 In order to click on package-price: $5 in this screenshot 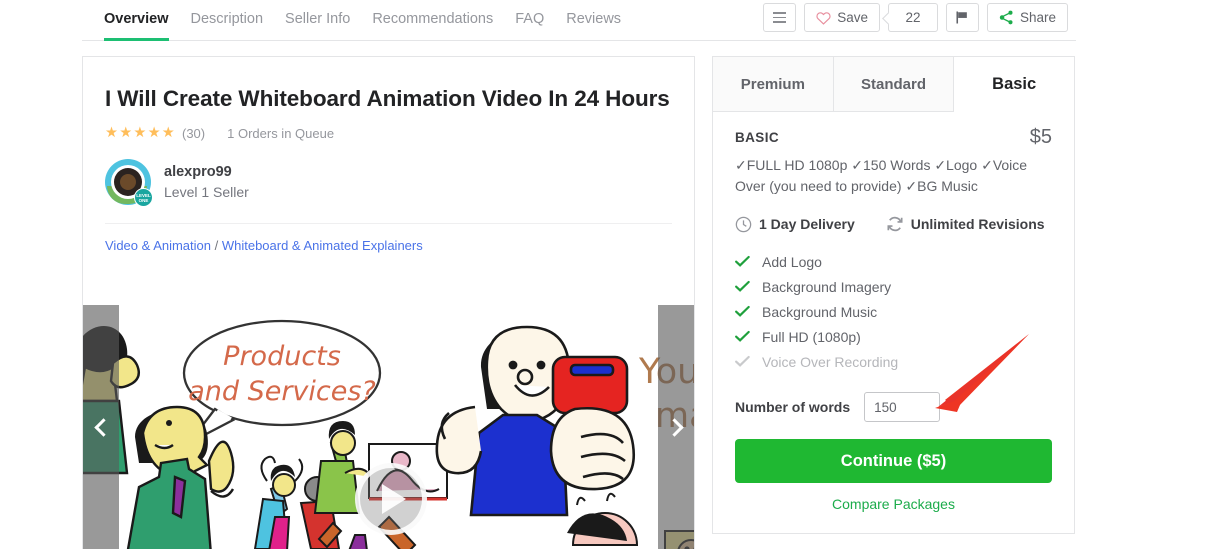, I will do `click(1040, 137)`.